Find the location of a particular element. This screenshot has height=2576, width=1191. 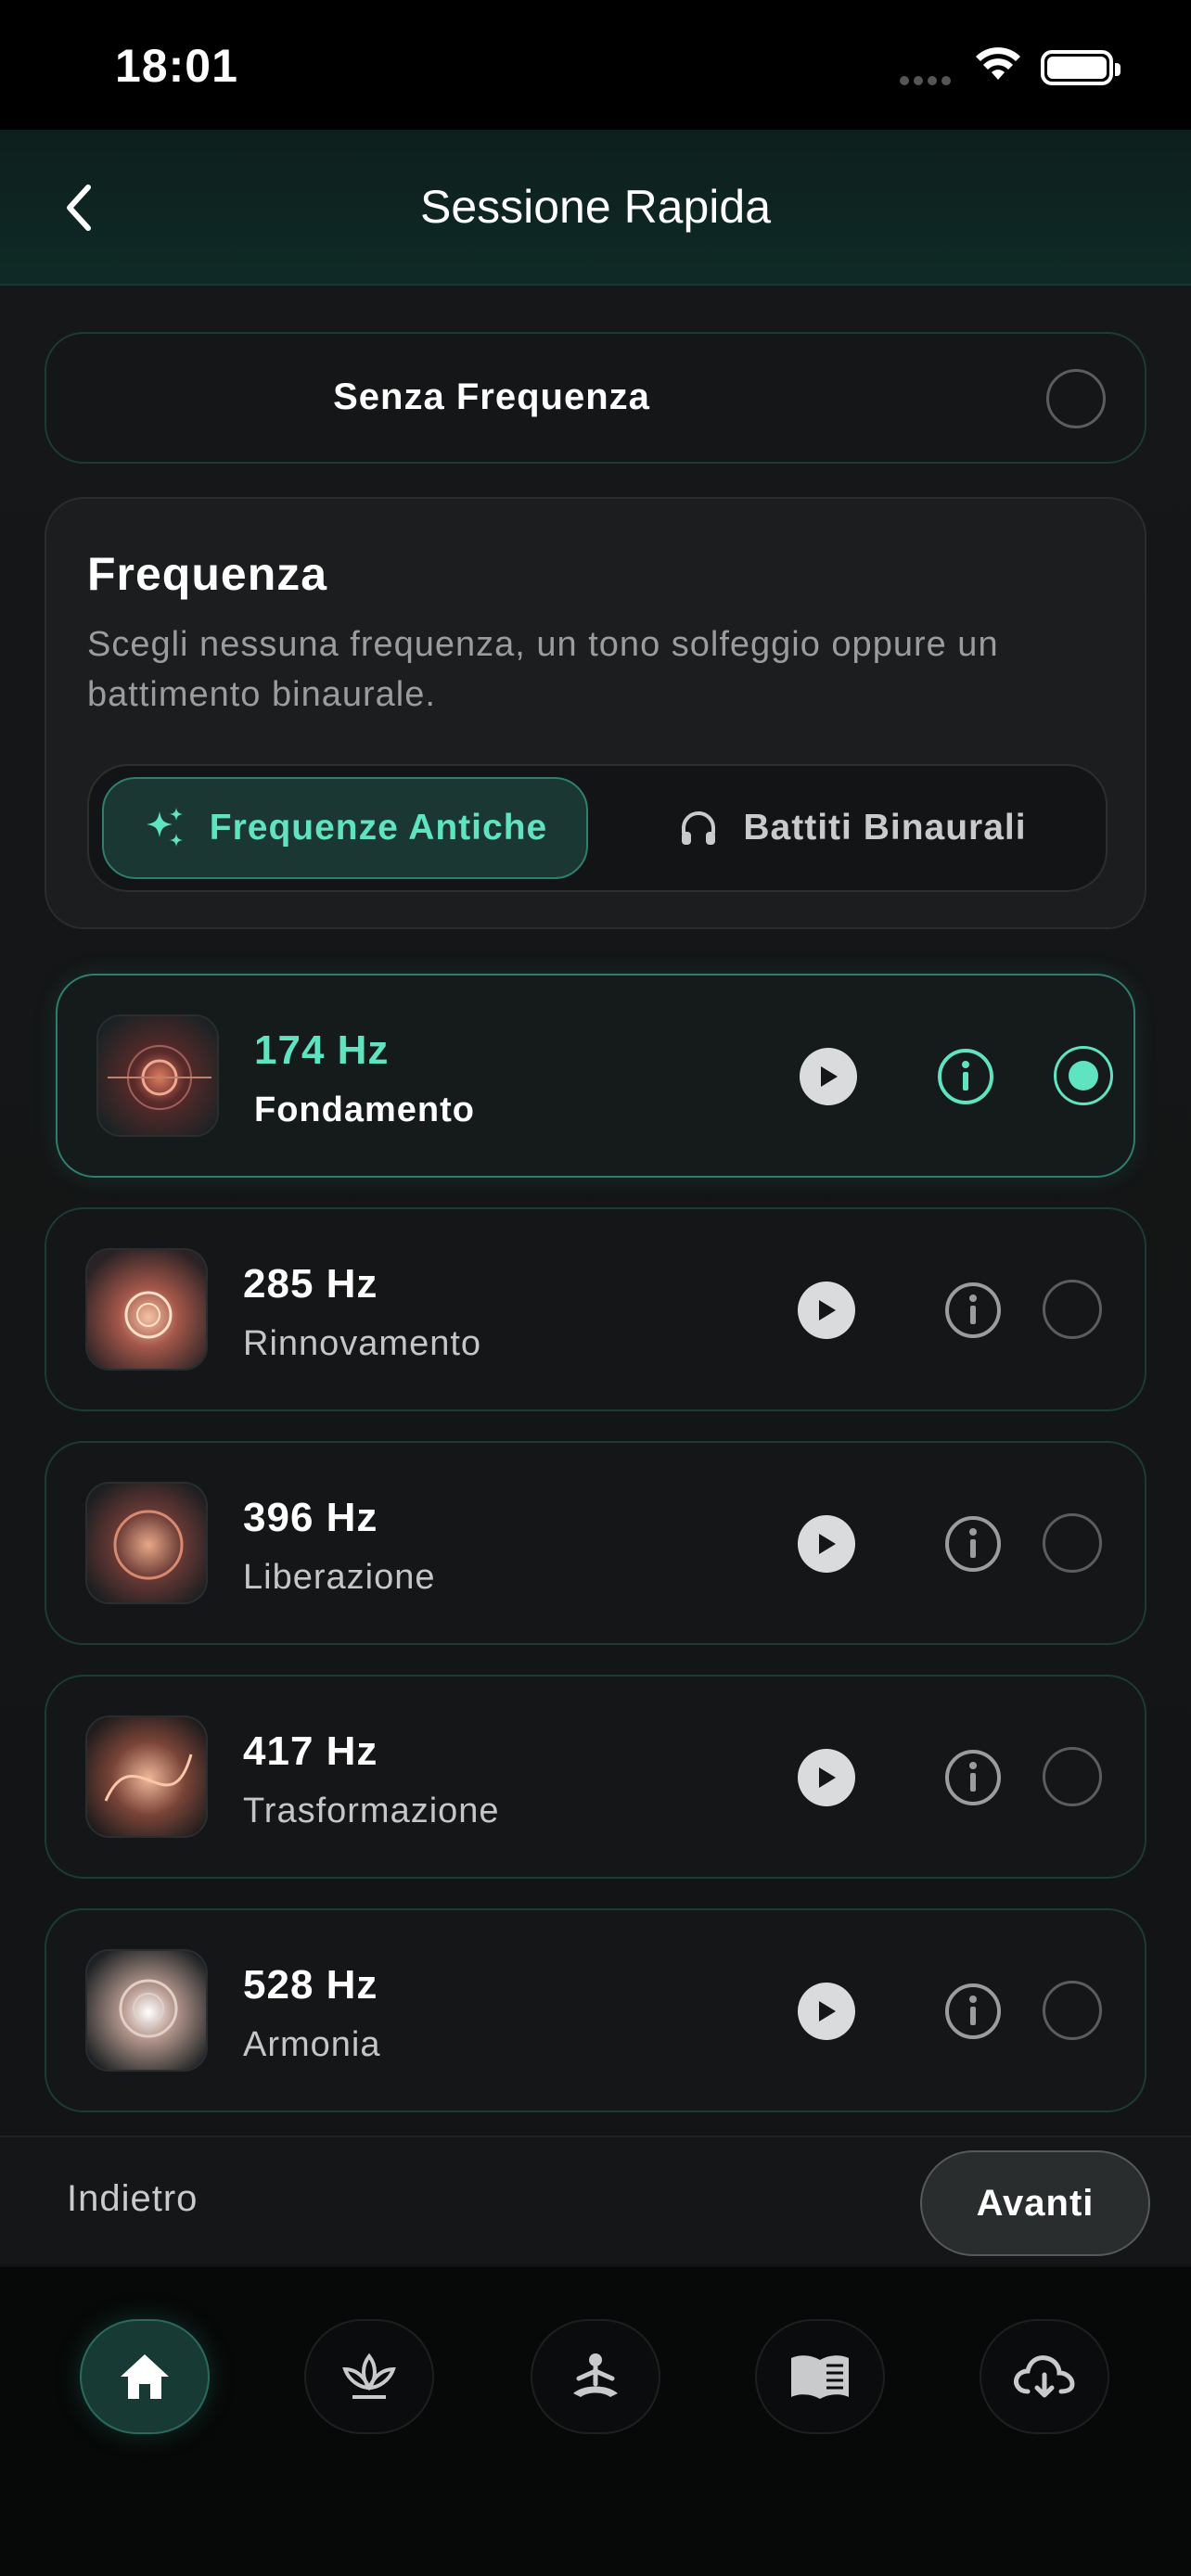

nav-header: Sessione Rapida is located at coordinates (595, 208).